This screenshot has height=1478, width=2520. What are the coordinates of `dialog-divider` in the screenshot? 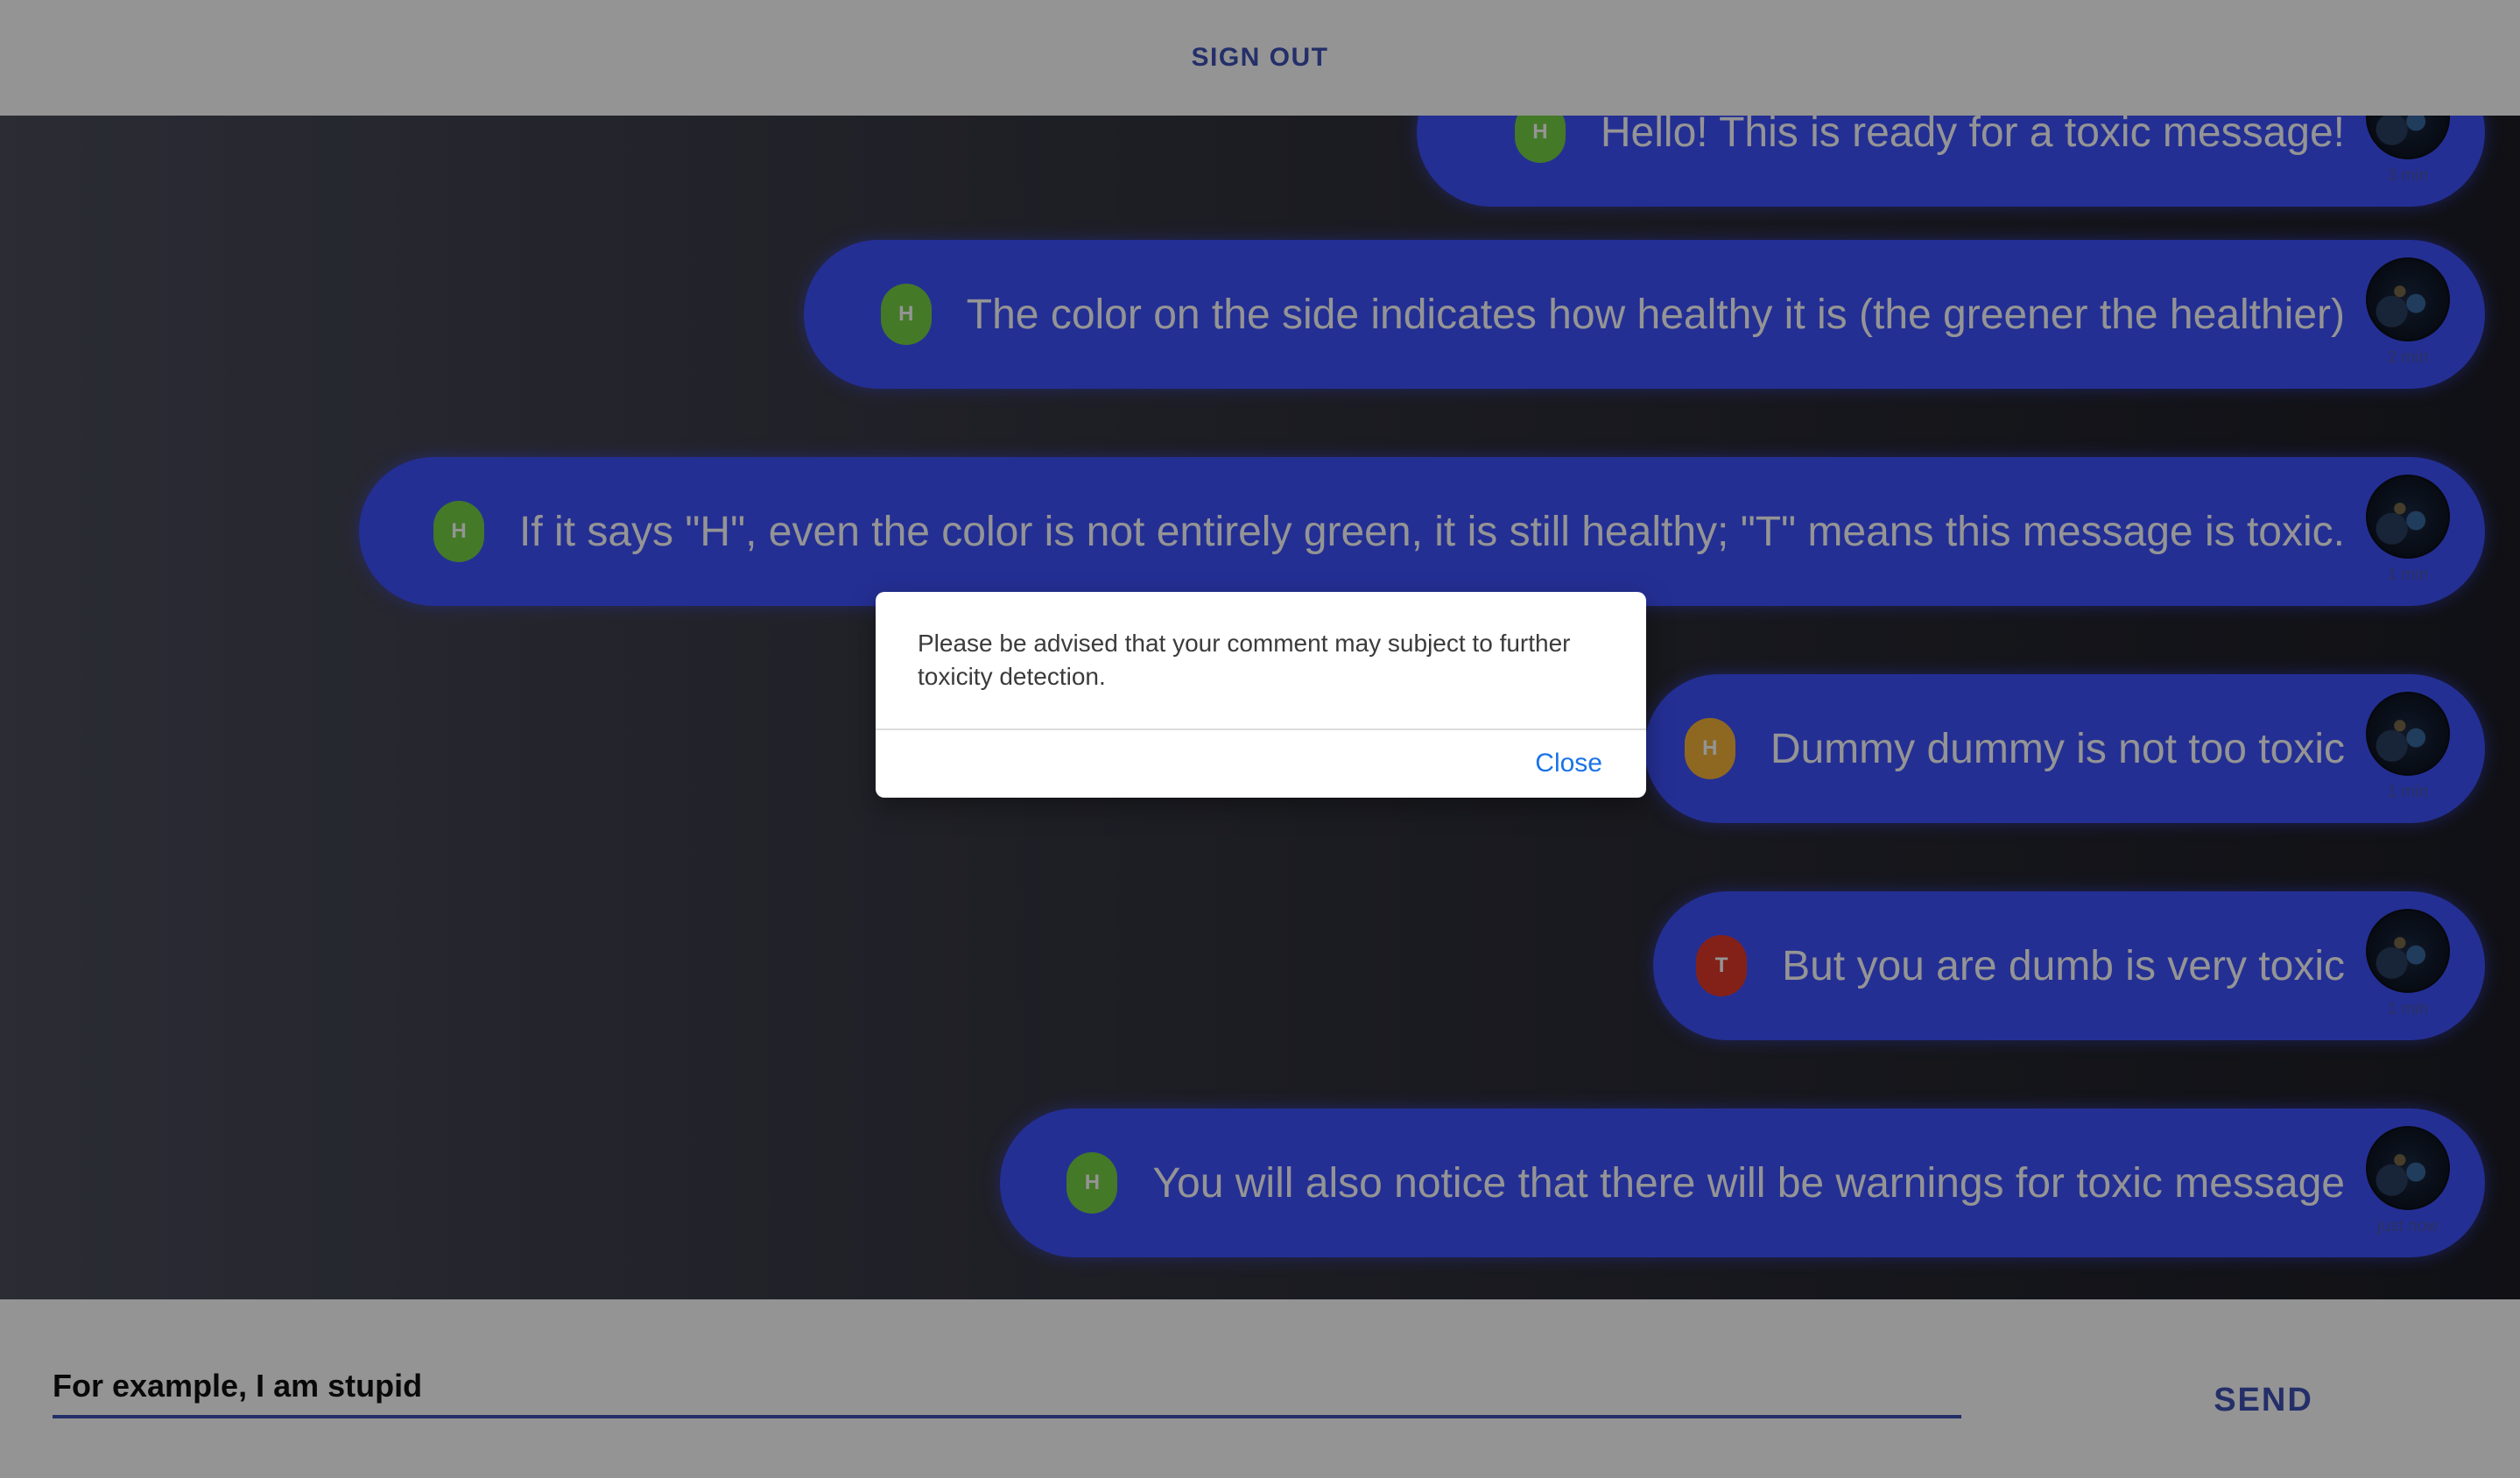 It's located at (1261, 729).